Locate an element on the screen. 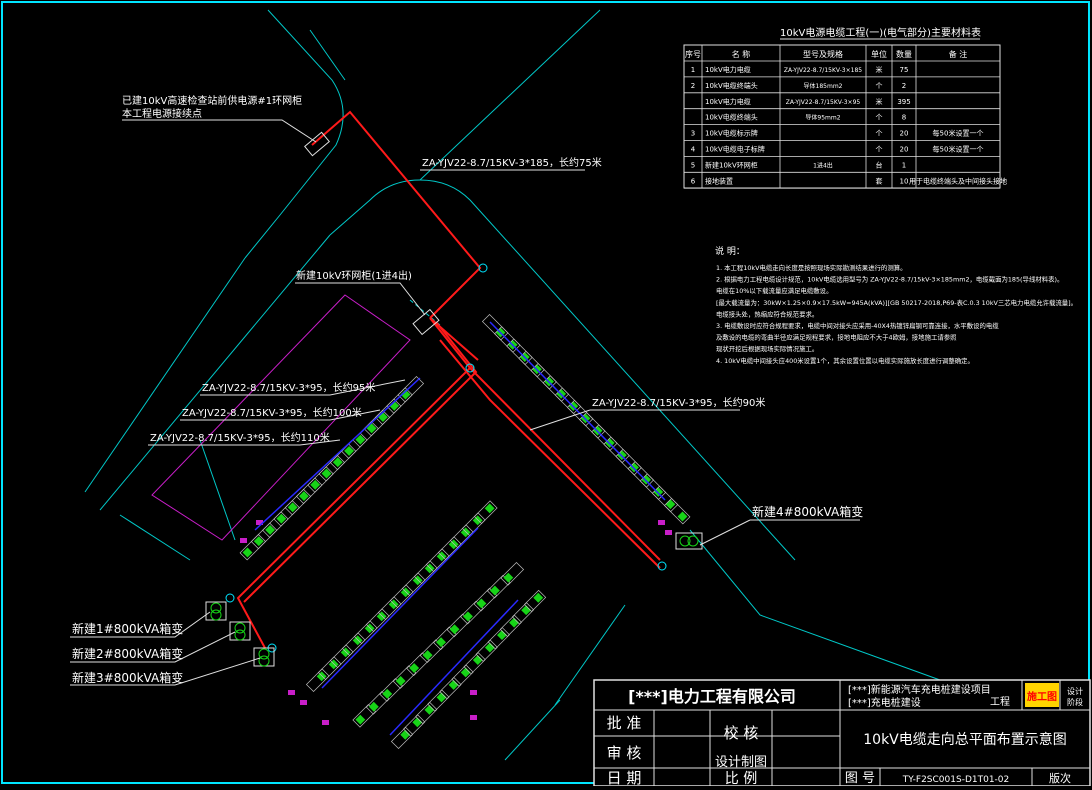 The width and height of the screenshot is (1092, 790). label-cable-d: ZA-YJV22-8.7/15KV-3*95，长约90米 is located at coordinates (678, 402).